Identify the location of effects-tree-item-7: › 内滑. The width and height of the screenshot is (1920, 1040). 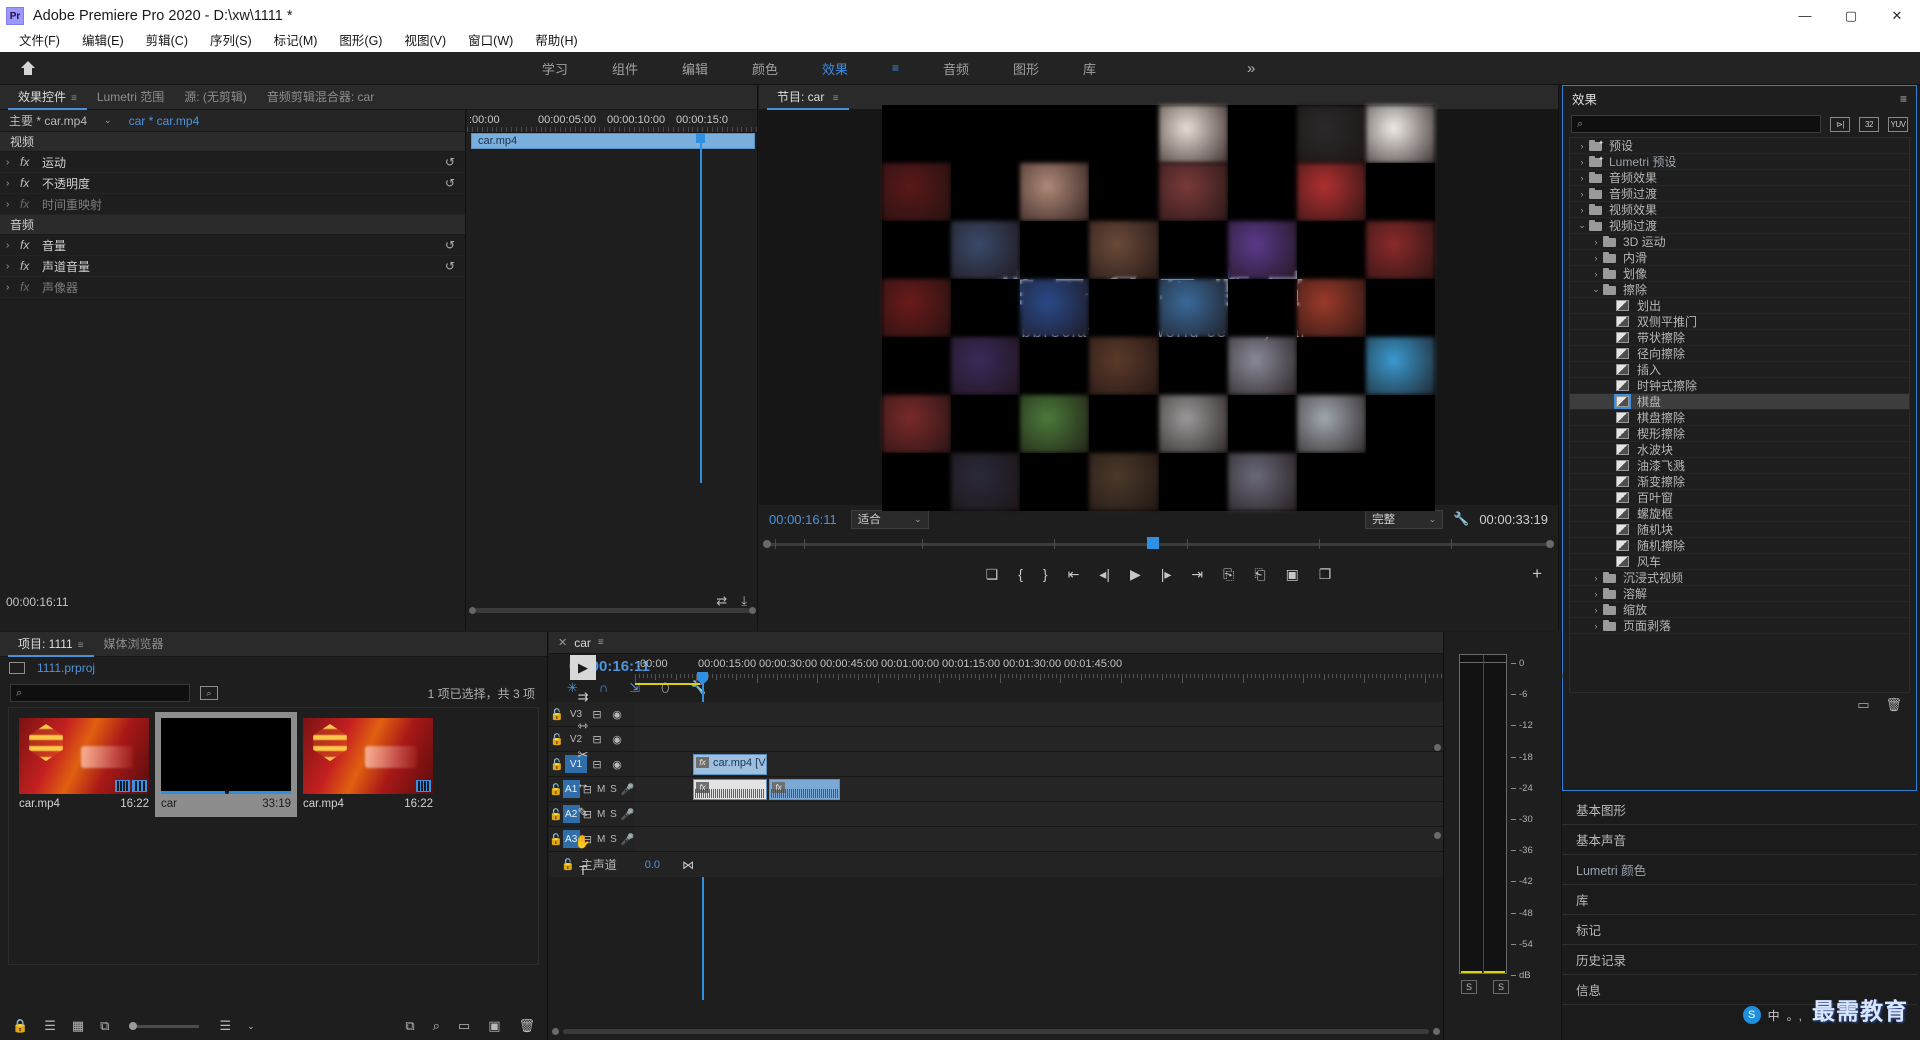
(1739, 258).